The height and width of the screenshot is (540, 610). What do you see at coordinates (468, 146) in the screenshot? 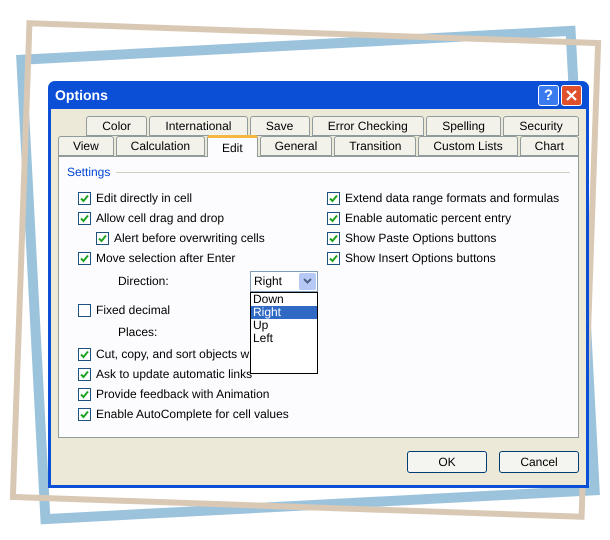
I see `tab: Custom Lists` at bounding box center [468, 146].